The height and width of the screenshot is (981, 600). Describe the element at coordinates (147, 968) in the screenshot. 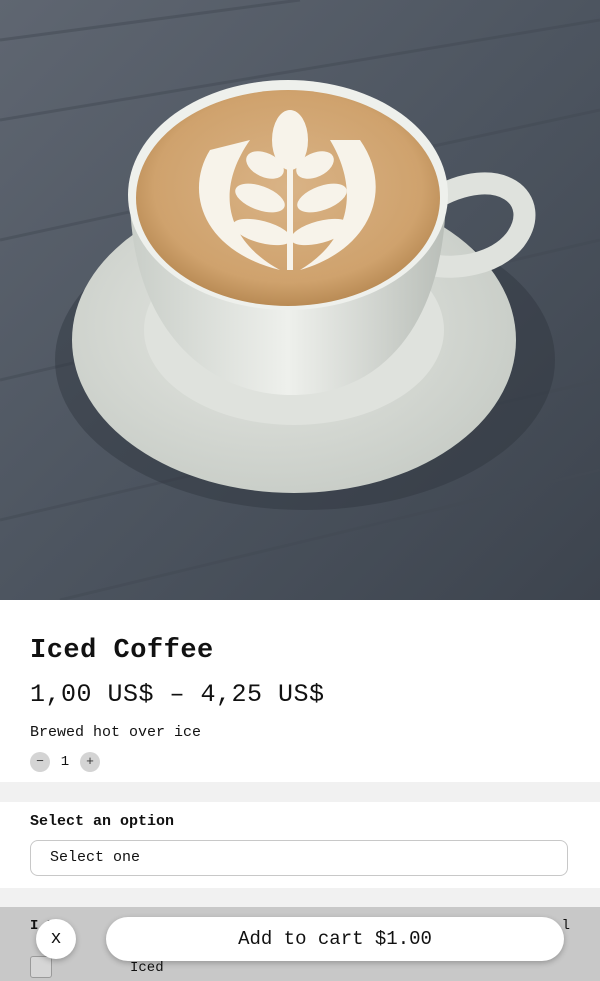

I see `addon-label-iced: Iced` at that location.